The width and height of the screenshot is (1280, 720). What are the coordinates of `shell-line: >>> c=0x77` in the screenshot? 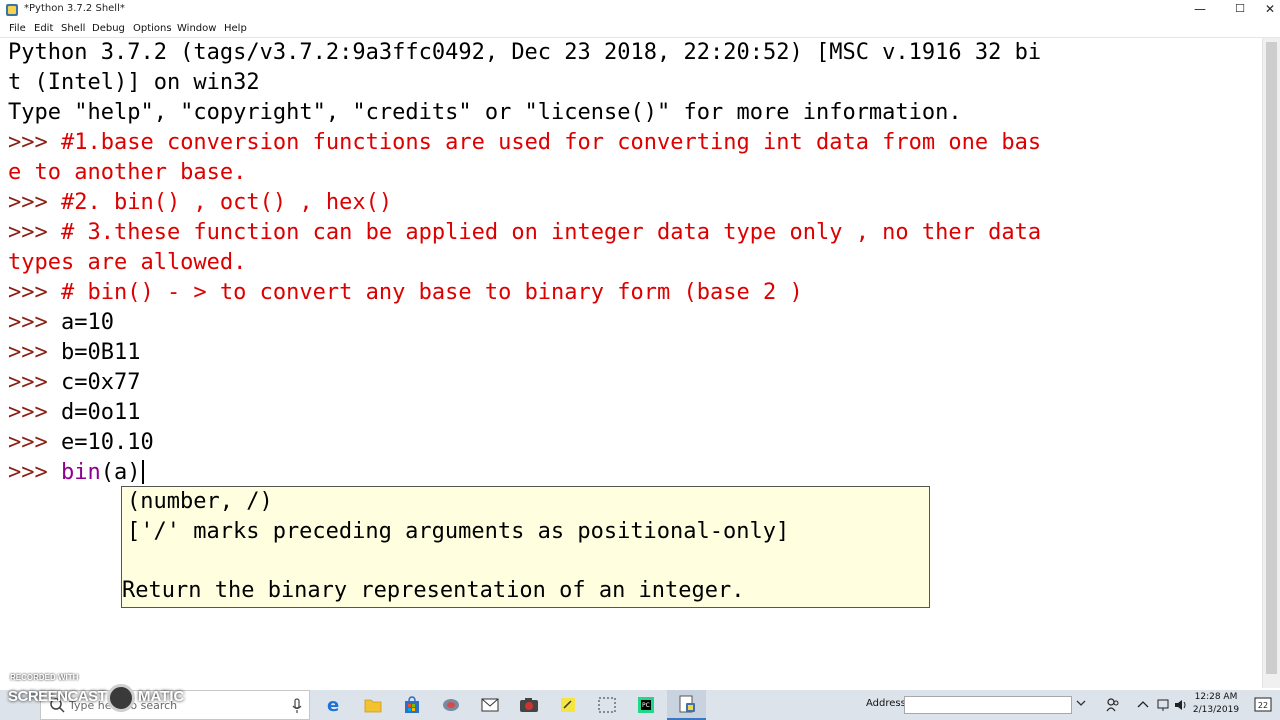 It's located at (74, 383).